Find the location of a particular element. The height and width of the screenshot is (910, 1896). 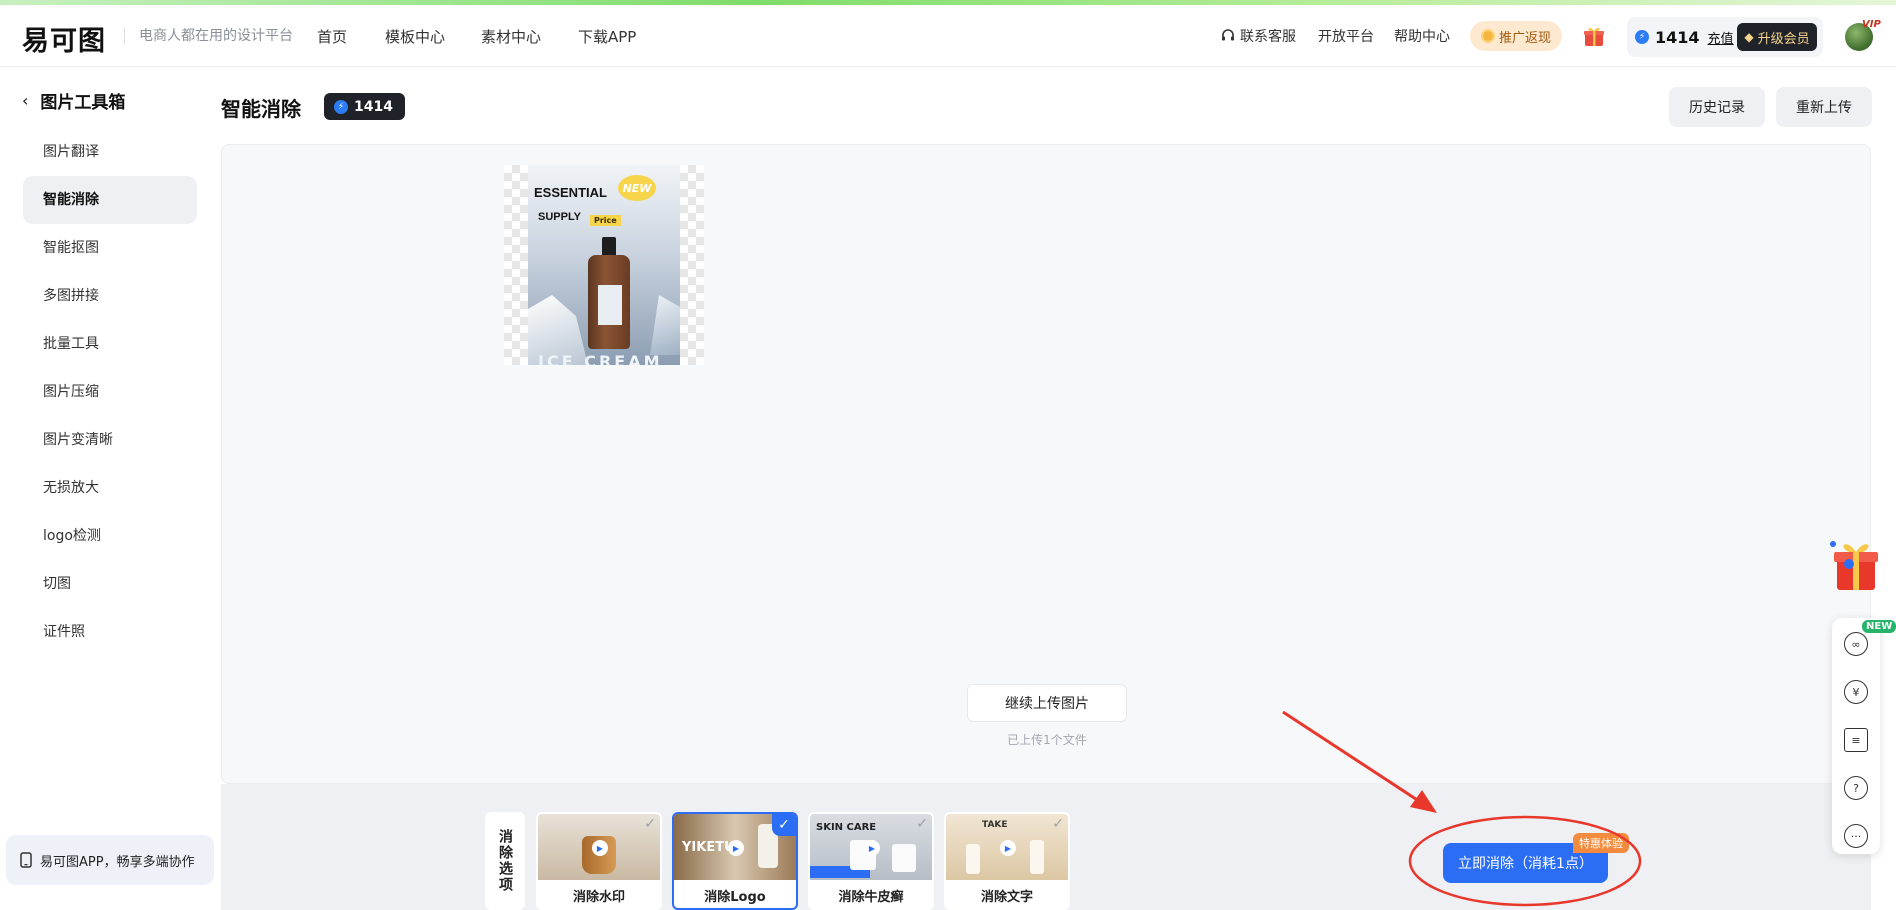

sidebar-item-batch-tools: 批量工具 is located at coordinates (110, 344).